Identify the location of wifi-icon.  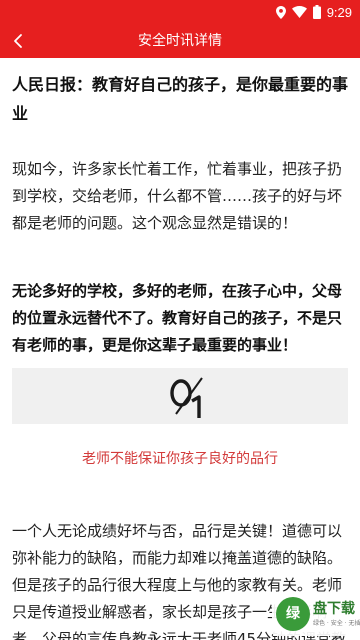
(299, 12).